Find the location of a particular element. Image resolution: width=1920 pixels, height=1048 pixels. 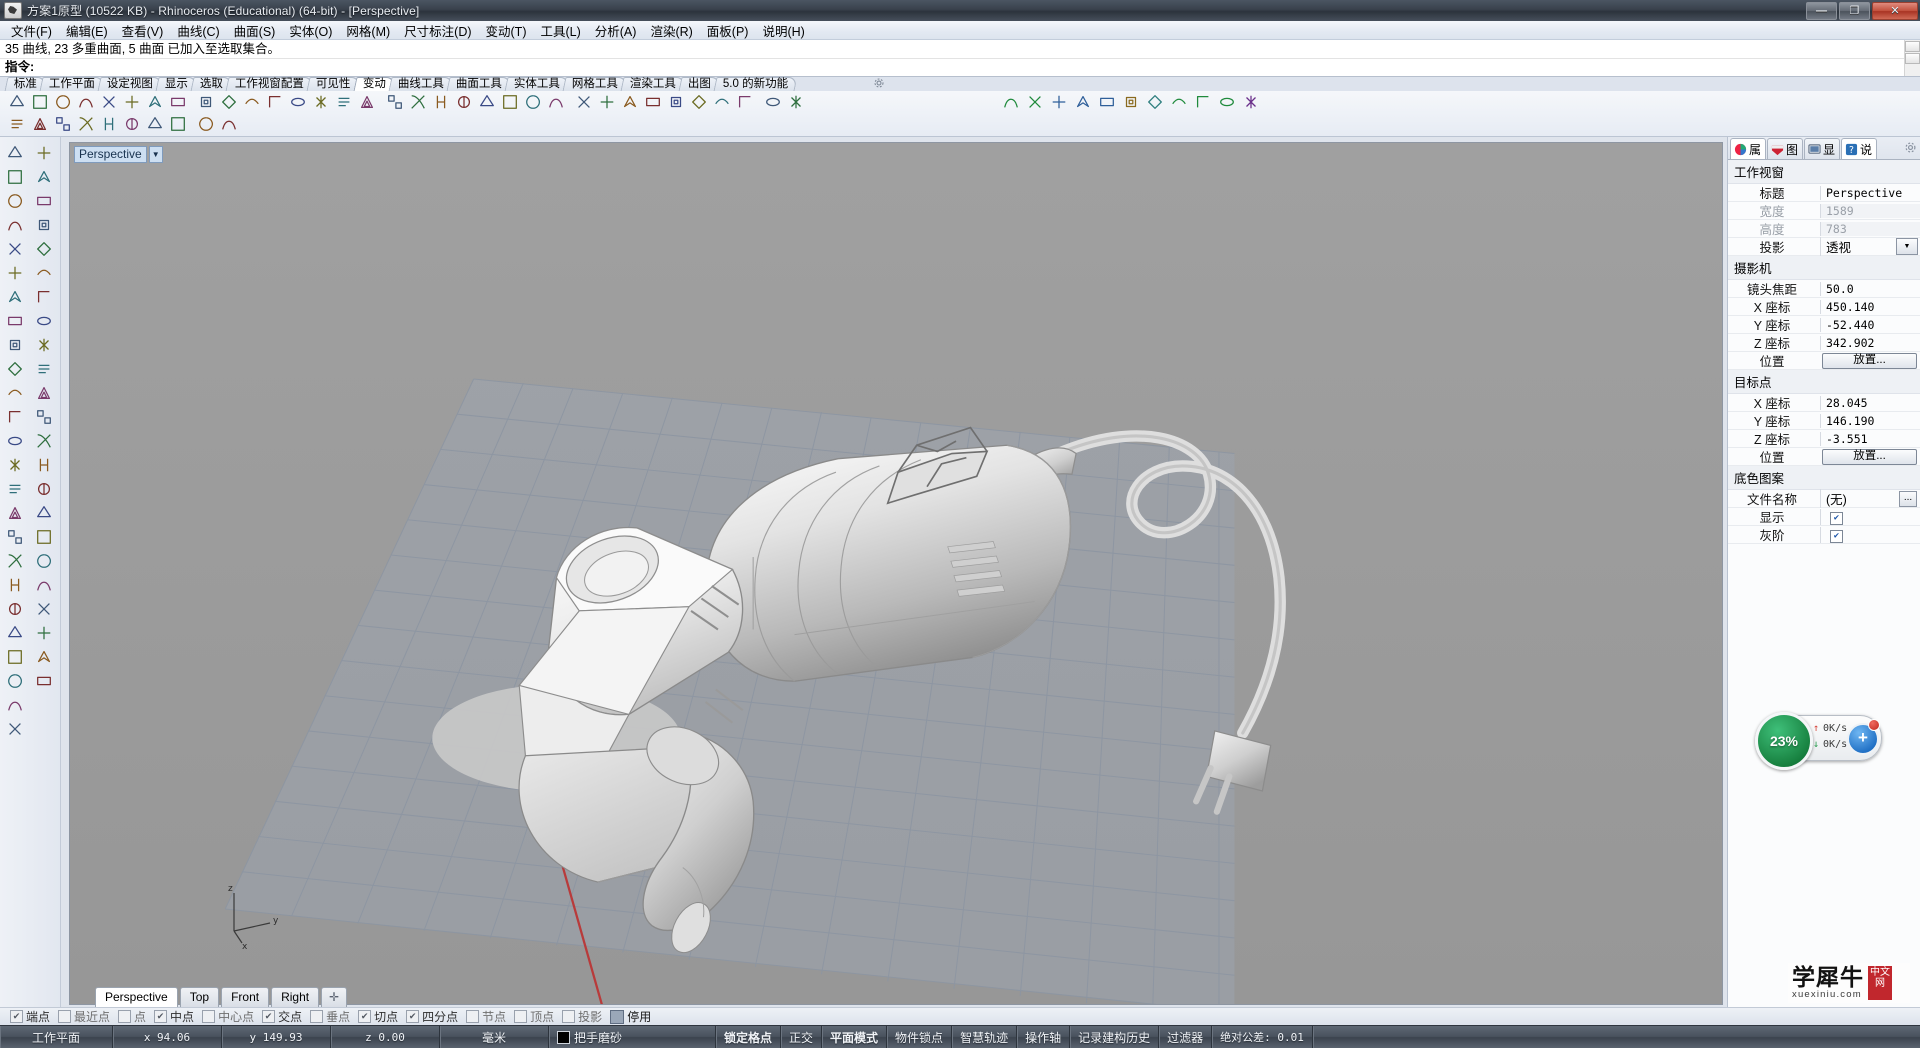

osnap-item-3: ✔ 中点 is located at coordinates (174, 1016).